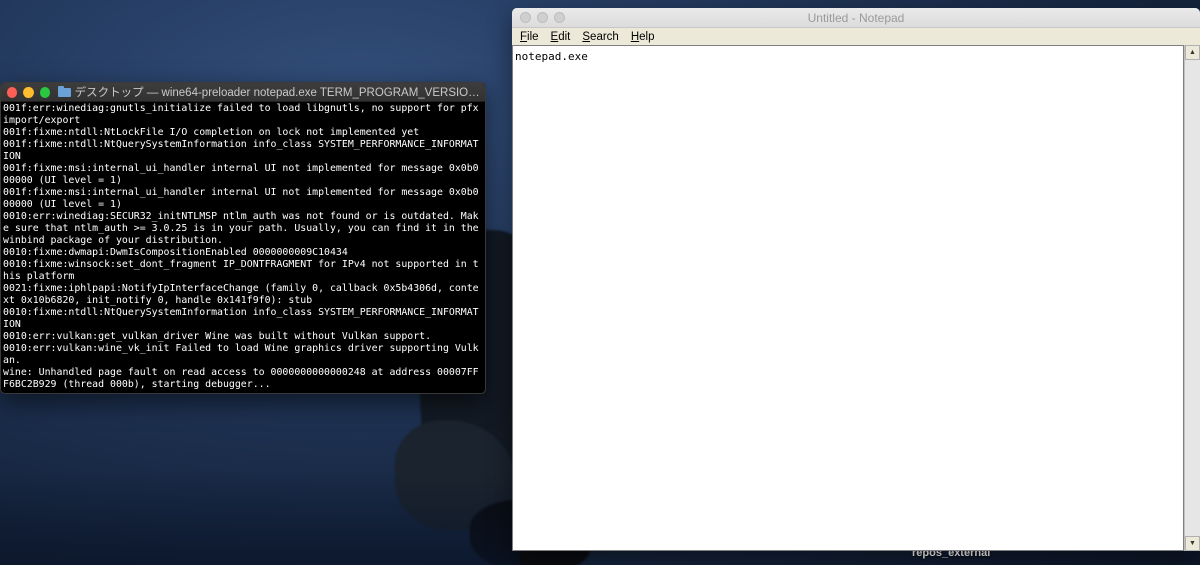 This screenshot has height=565, width=1200. Describe the element at coordinates (28, 92) in the screenshot. I see `minimize-icon` at that location.